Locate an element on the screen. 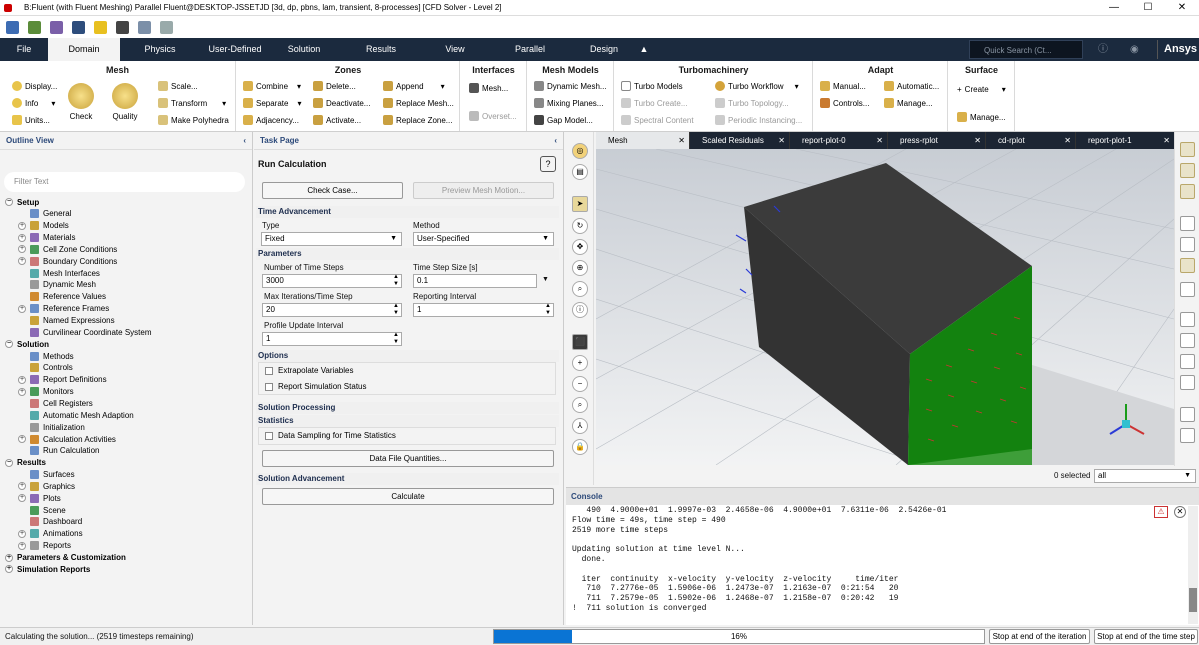 This screenshot has width=1199, height=645. tree-item-boundary-conditions: + Boundary Conditions is located at coordinates (67, 261).